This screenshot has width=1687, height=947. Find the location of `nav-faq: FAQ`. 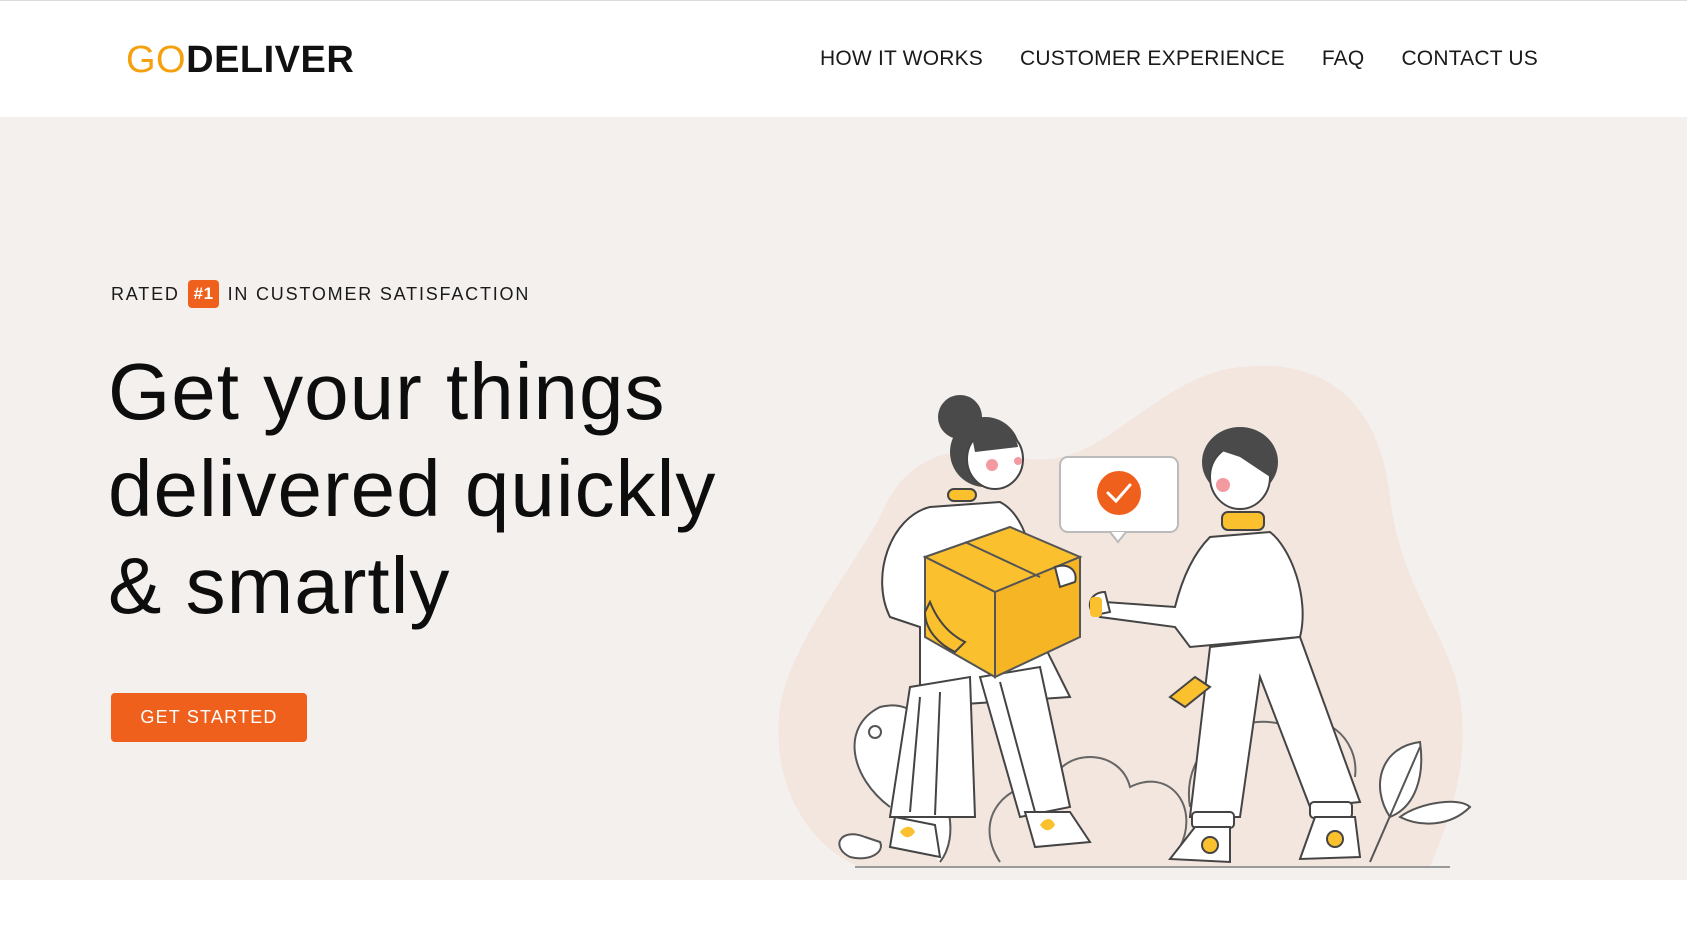

nav-faq: FAQ is located at coordinates (1343, 59).